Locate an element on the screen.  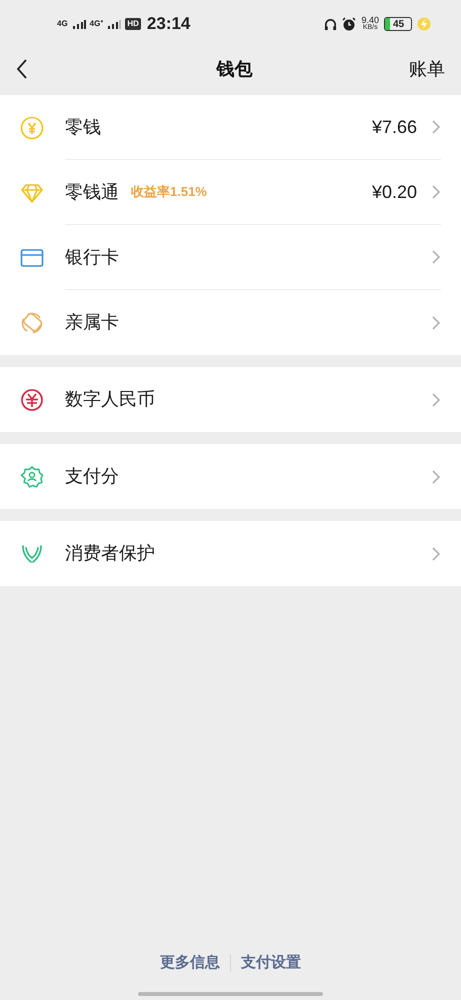
item-label: 零钱通 is located at coordinates (92, 192).